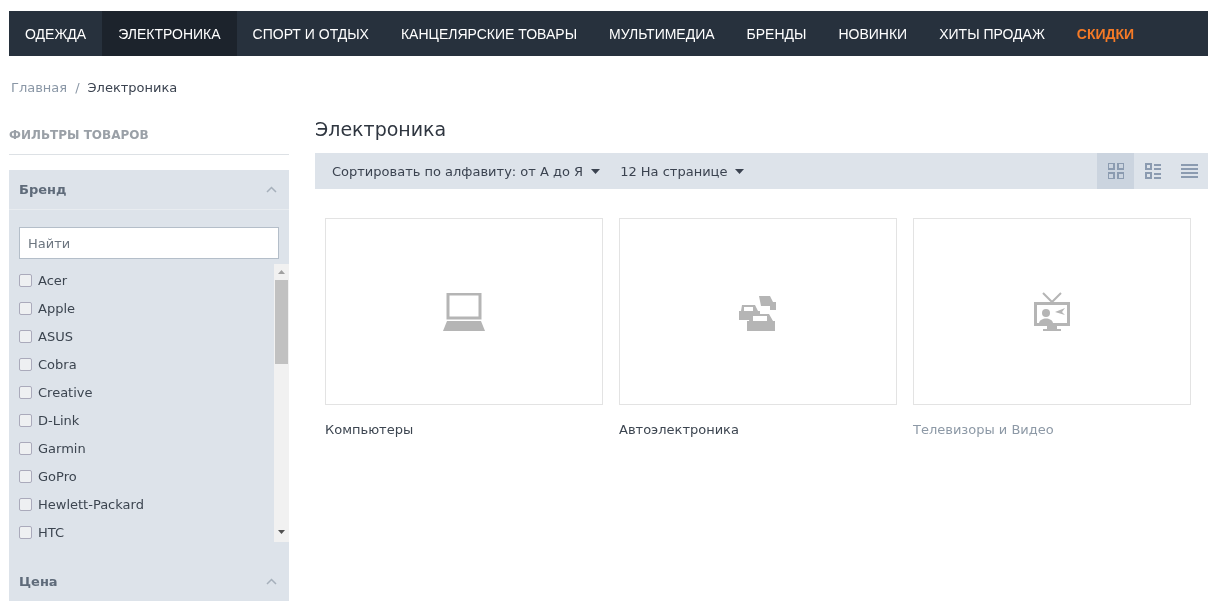 This screenshot has width=1220, height=601. What do you see at coordinates (776, 33) in the screenshot?
I see `nav-link: БРЕНДЫ` at bounding box center [776, 33].